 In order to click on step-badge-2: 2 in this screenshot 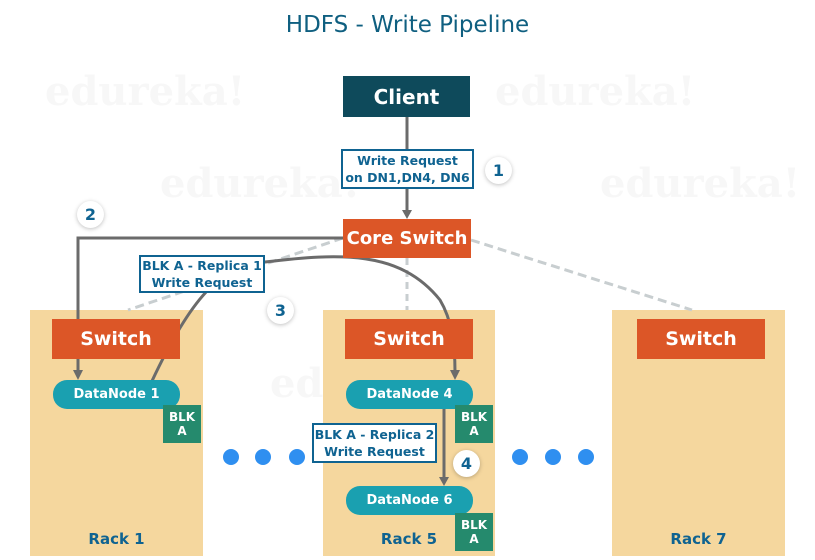, I will do `click(90, 214)`.